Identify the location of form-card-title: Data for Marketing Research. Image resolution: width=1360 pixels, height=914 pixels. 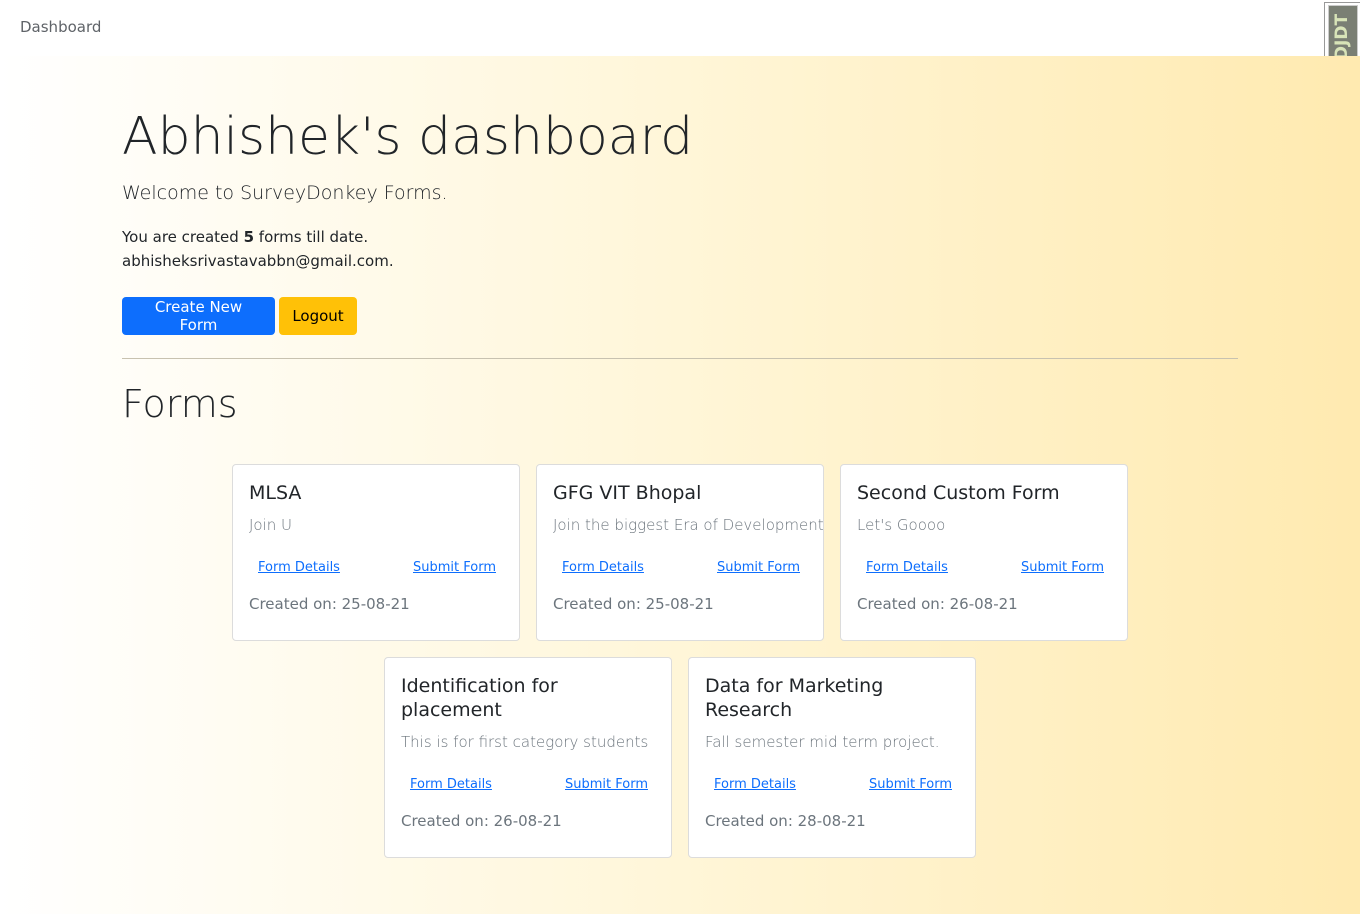
(794, 698).